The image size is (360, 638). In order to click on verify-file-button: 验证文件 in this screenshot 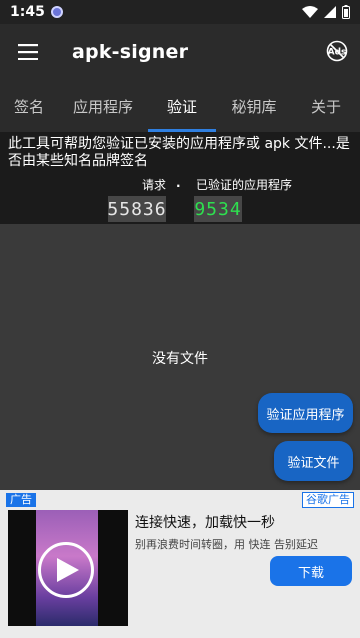, I will do `click(313, 461)`.